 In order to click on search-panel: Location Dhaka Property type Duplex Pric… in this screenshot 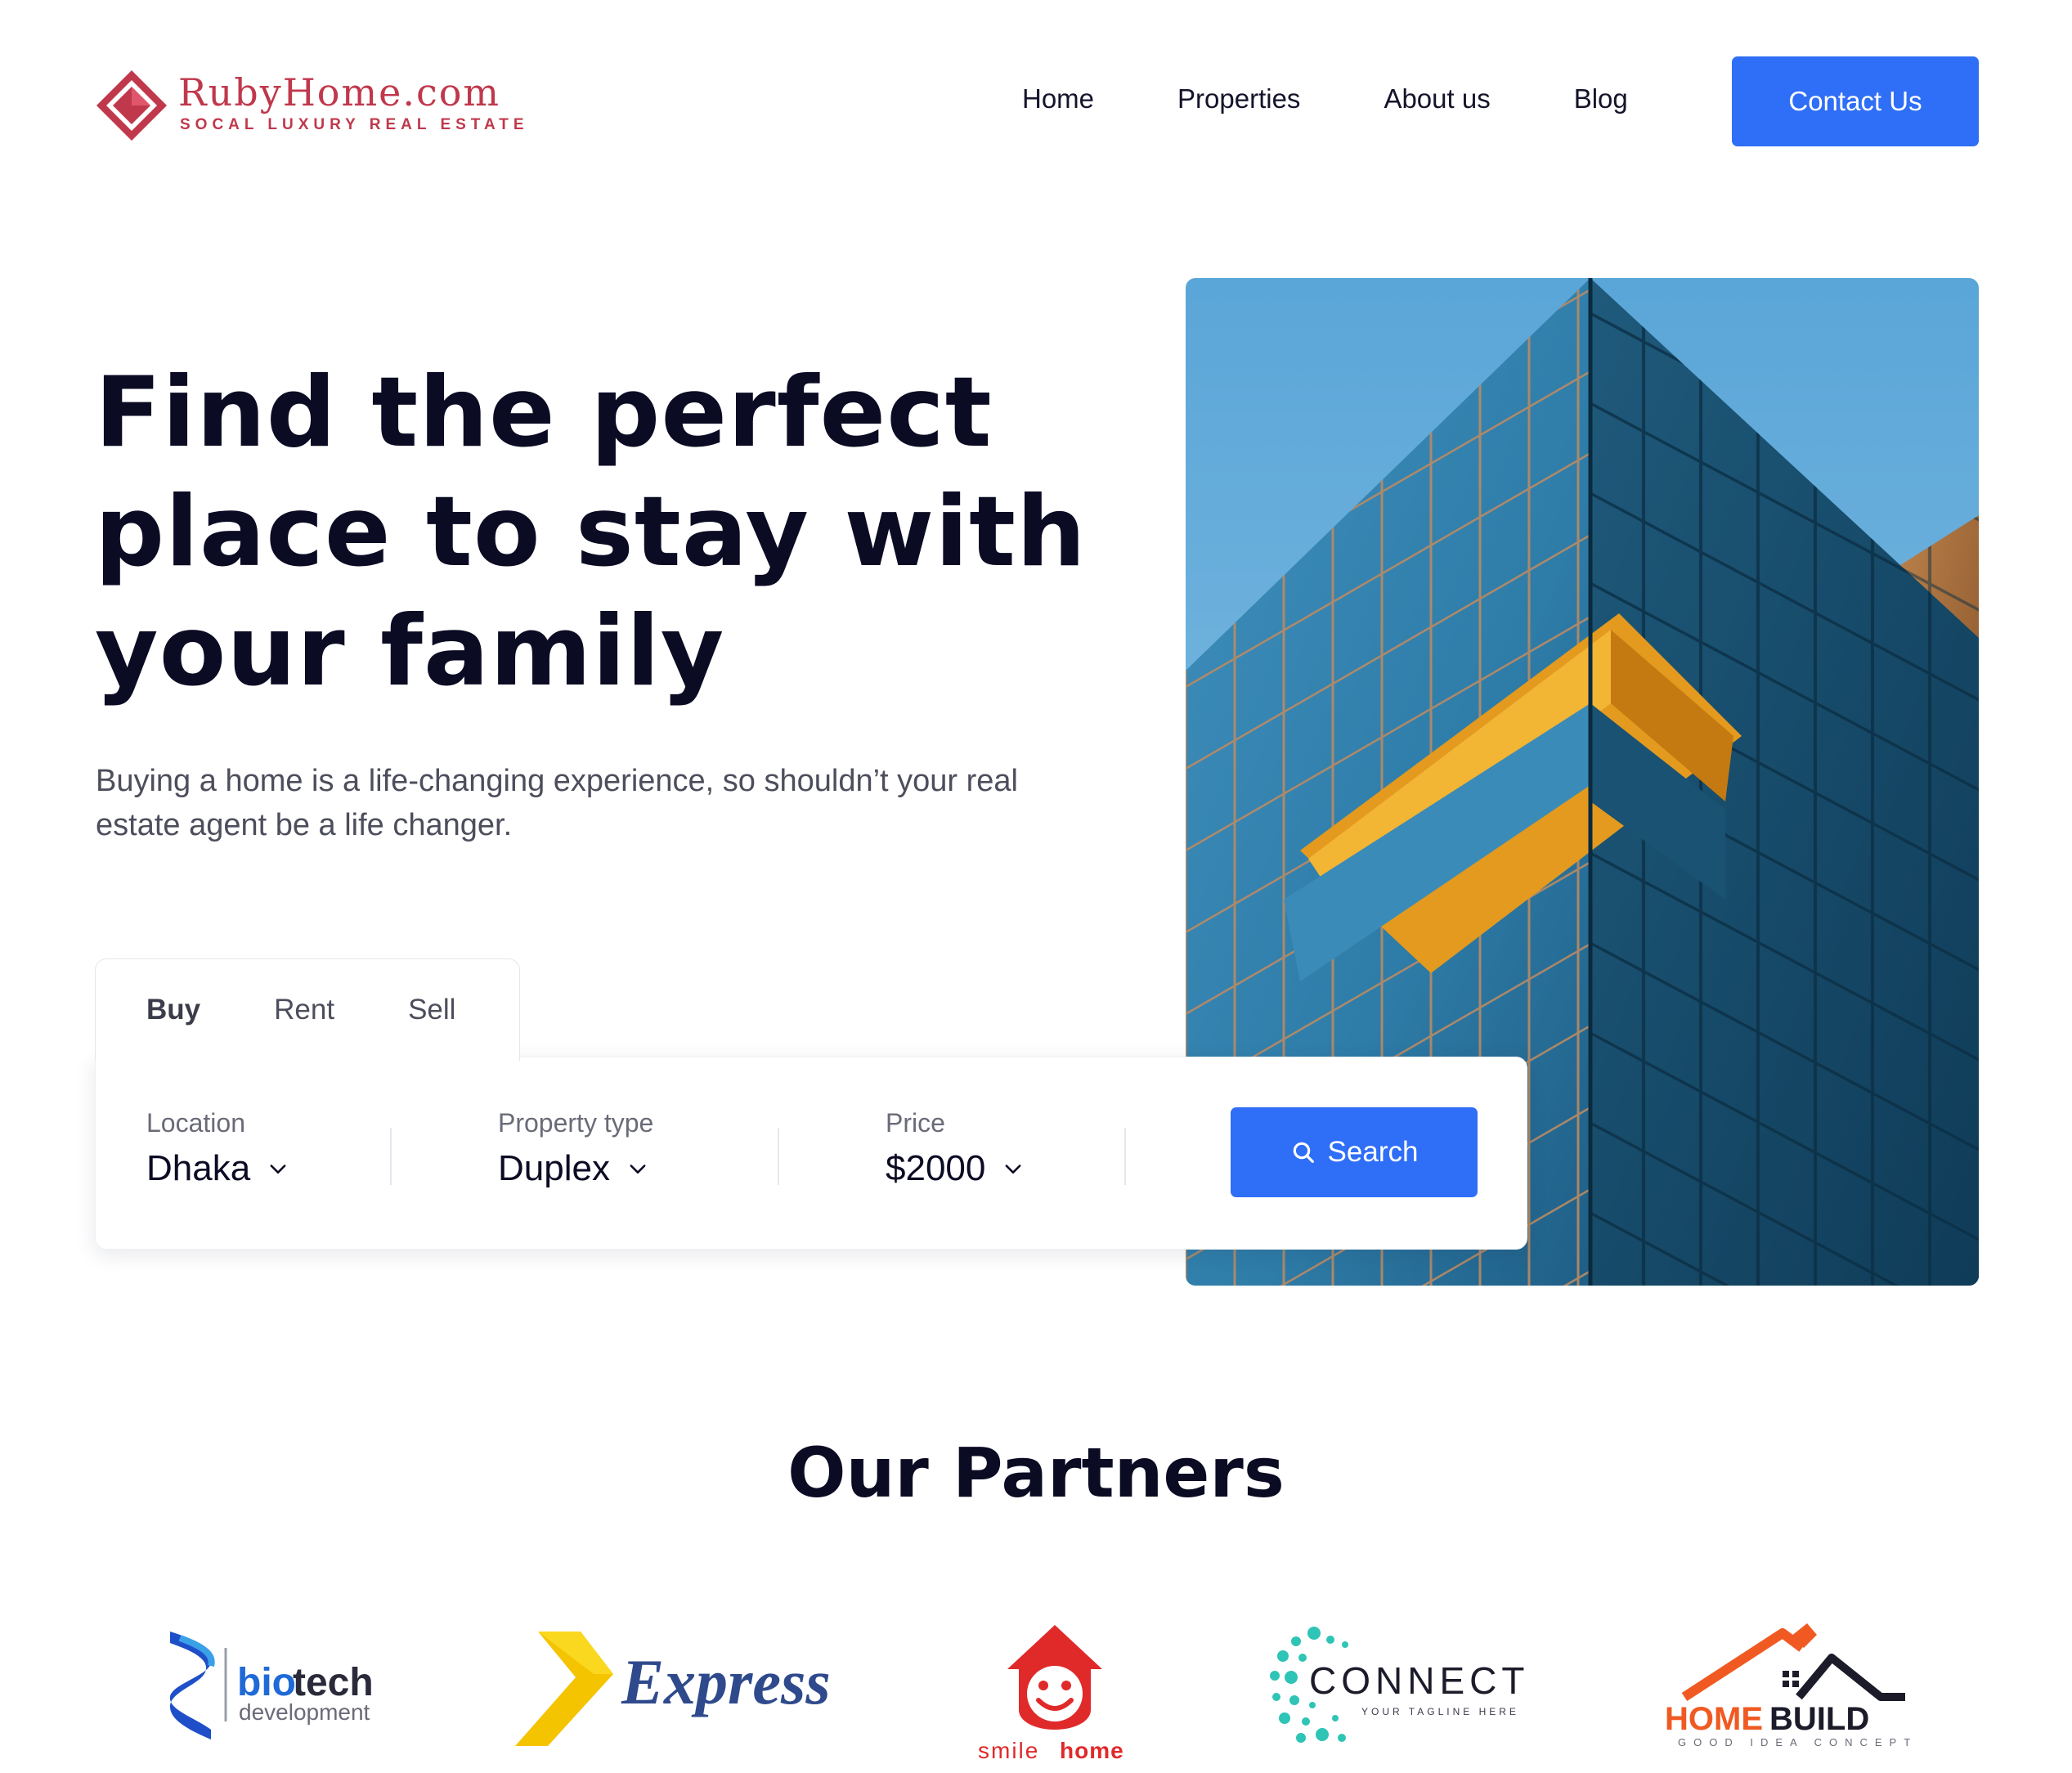, I will do `click(811, 1153)`.